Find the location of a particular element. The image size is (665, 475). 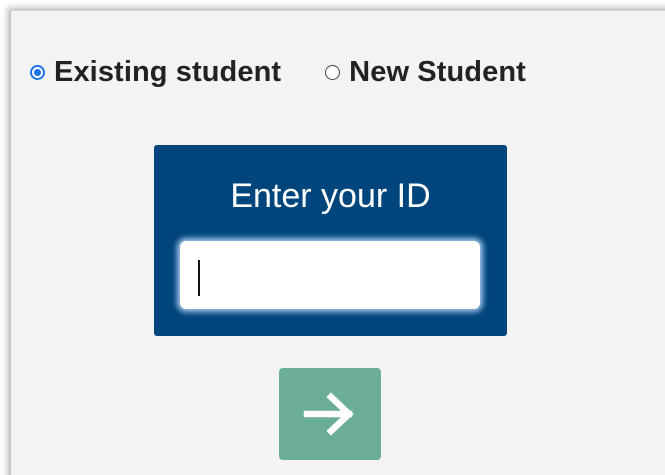

next-button is located at coordinates (330, 414).